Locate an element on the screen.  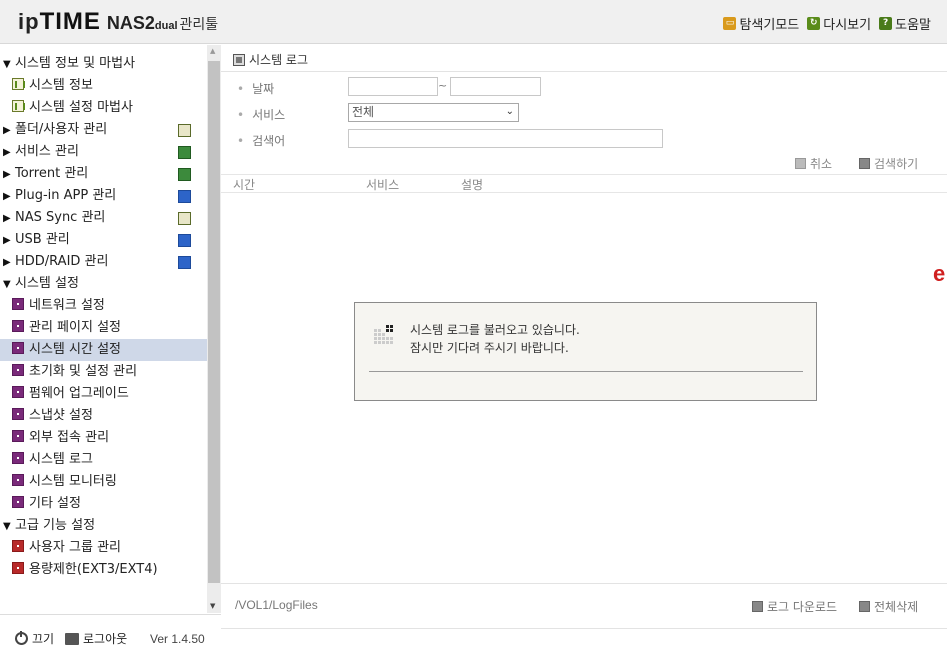
explorer-mode-label: 탐색기모드 is located at coordinates (769, 25).